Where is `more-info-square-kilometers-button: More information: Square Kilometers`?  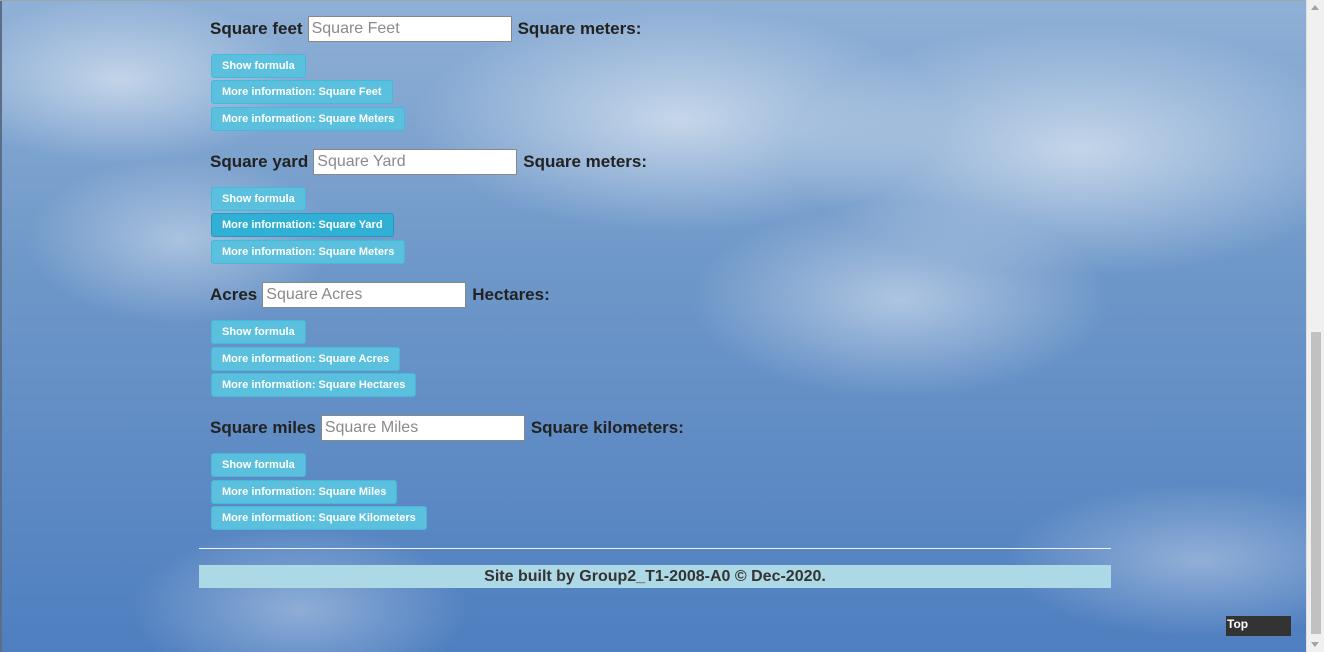
more-info-square-kilometers-button: More information: Square Kilometers is located at coordinates (319, 518).